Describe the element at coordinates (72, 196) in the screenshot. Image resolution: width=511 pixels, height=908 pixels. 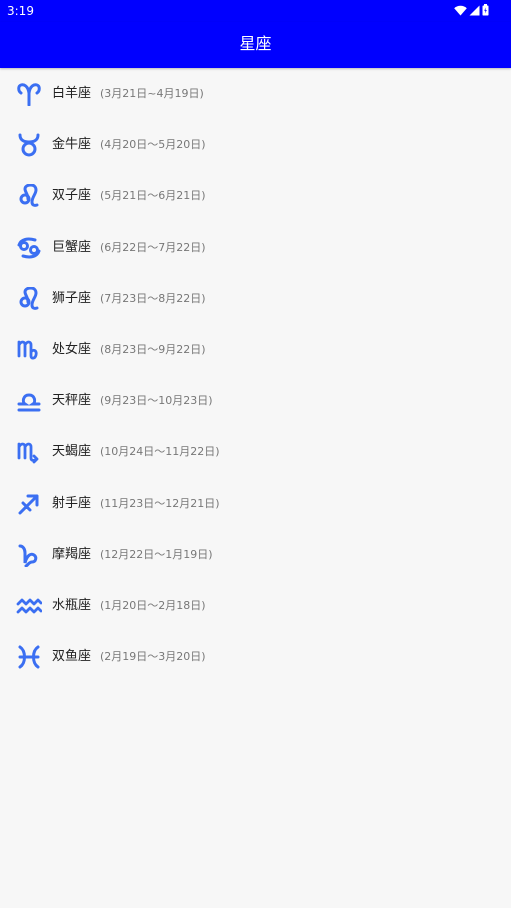
I see `sign-name: 双子座` at that location.